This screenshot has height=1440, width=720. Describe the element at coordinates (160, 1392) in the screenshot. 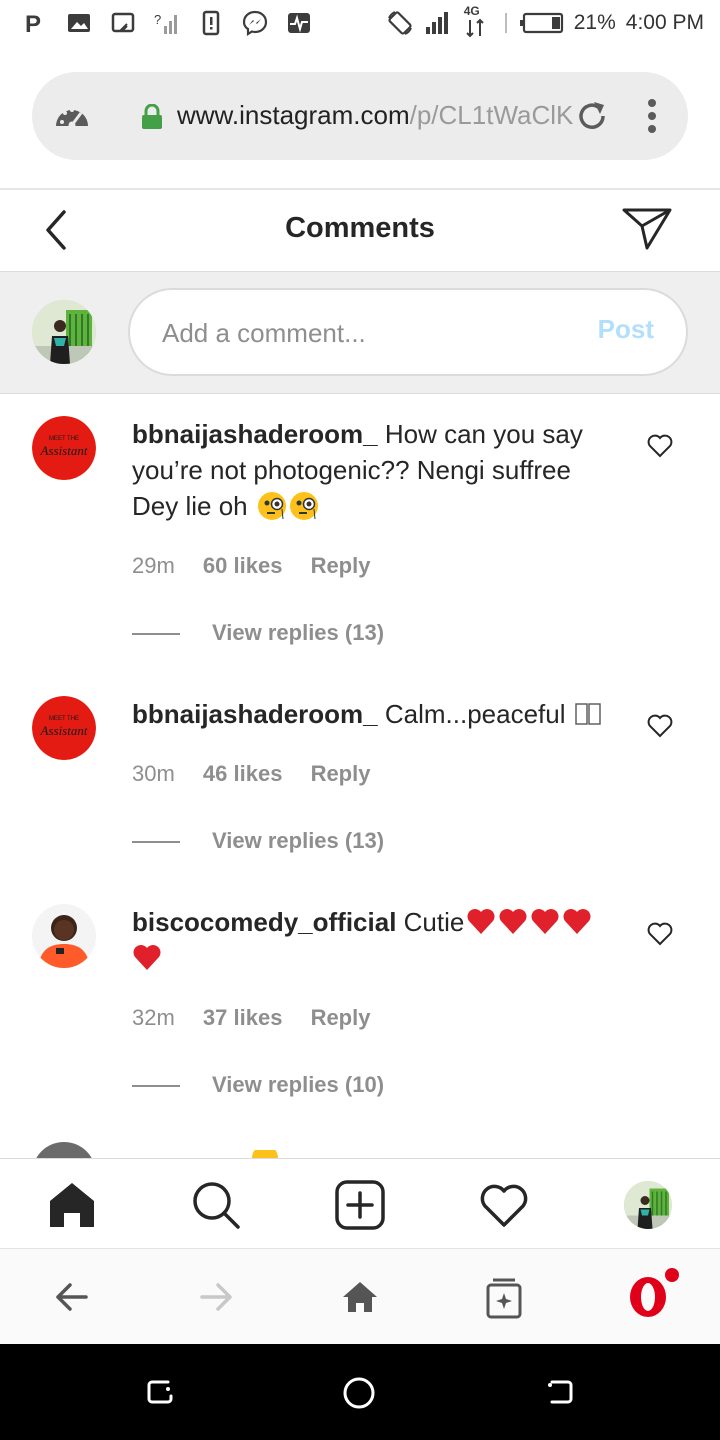

I see `system-recents-icon` at that location.